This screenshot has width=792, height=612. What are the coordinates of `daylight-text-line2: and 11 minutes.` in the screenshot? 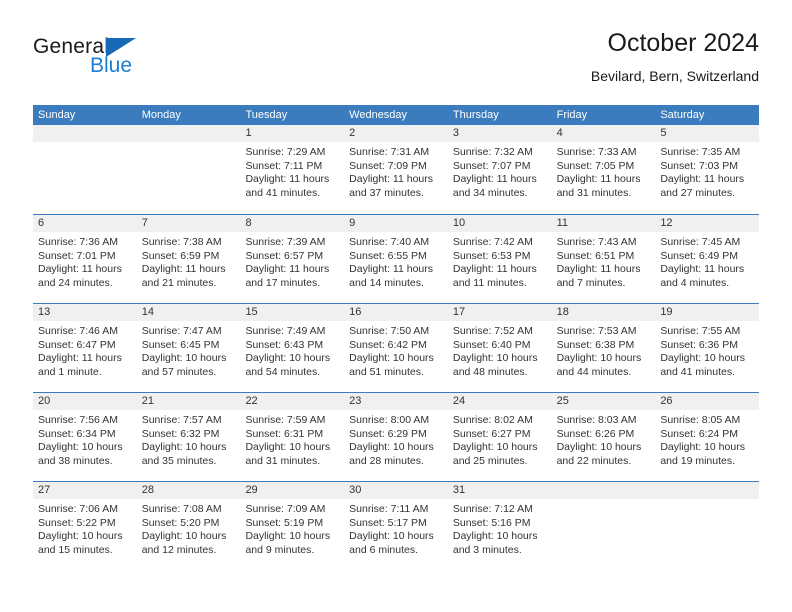 It's located at (489, 282).